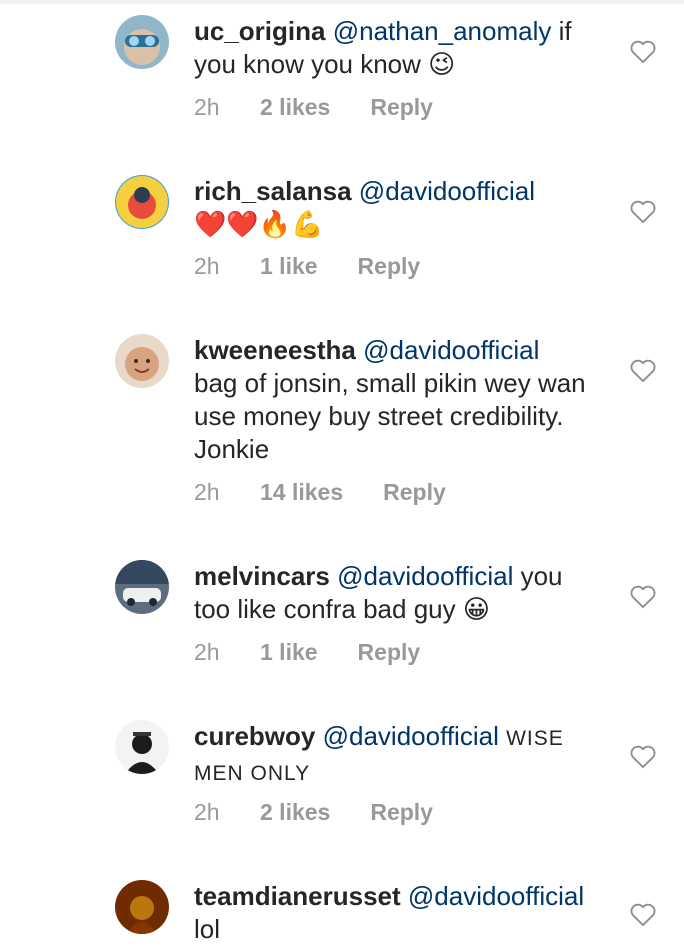  Describe the element at coordinates (259, 31) in the screenshot. I see `comment-username: uc_origina` at that location.